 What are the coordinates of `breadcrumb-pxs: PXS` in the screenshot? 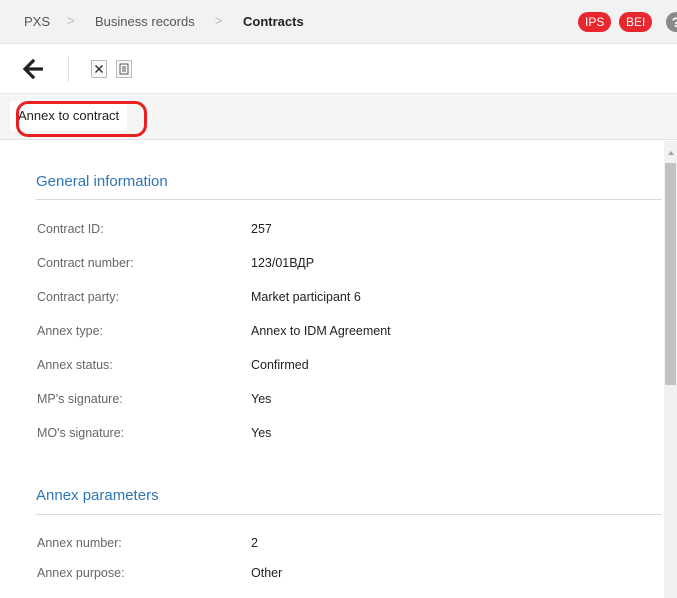 It's located at (37, 21).